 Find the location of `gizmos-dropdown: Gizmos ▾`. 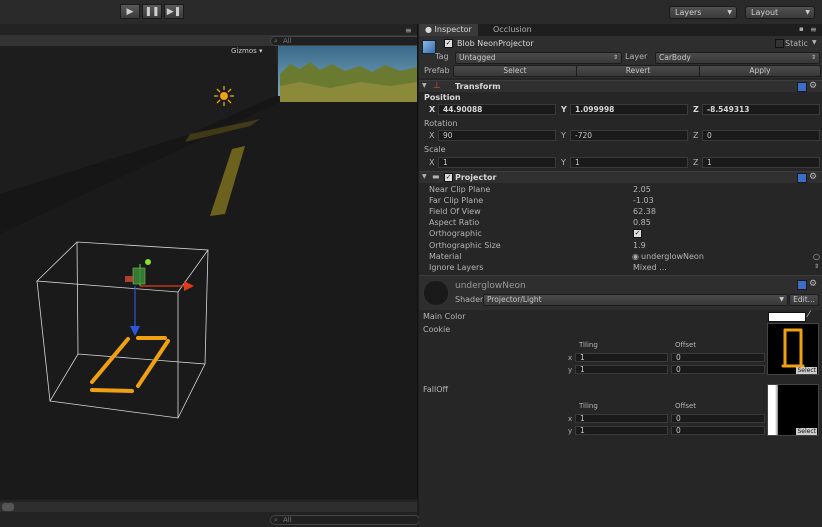

gizmos-dropdown: Gizmos ▾ is located at coordinates (247, 51).